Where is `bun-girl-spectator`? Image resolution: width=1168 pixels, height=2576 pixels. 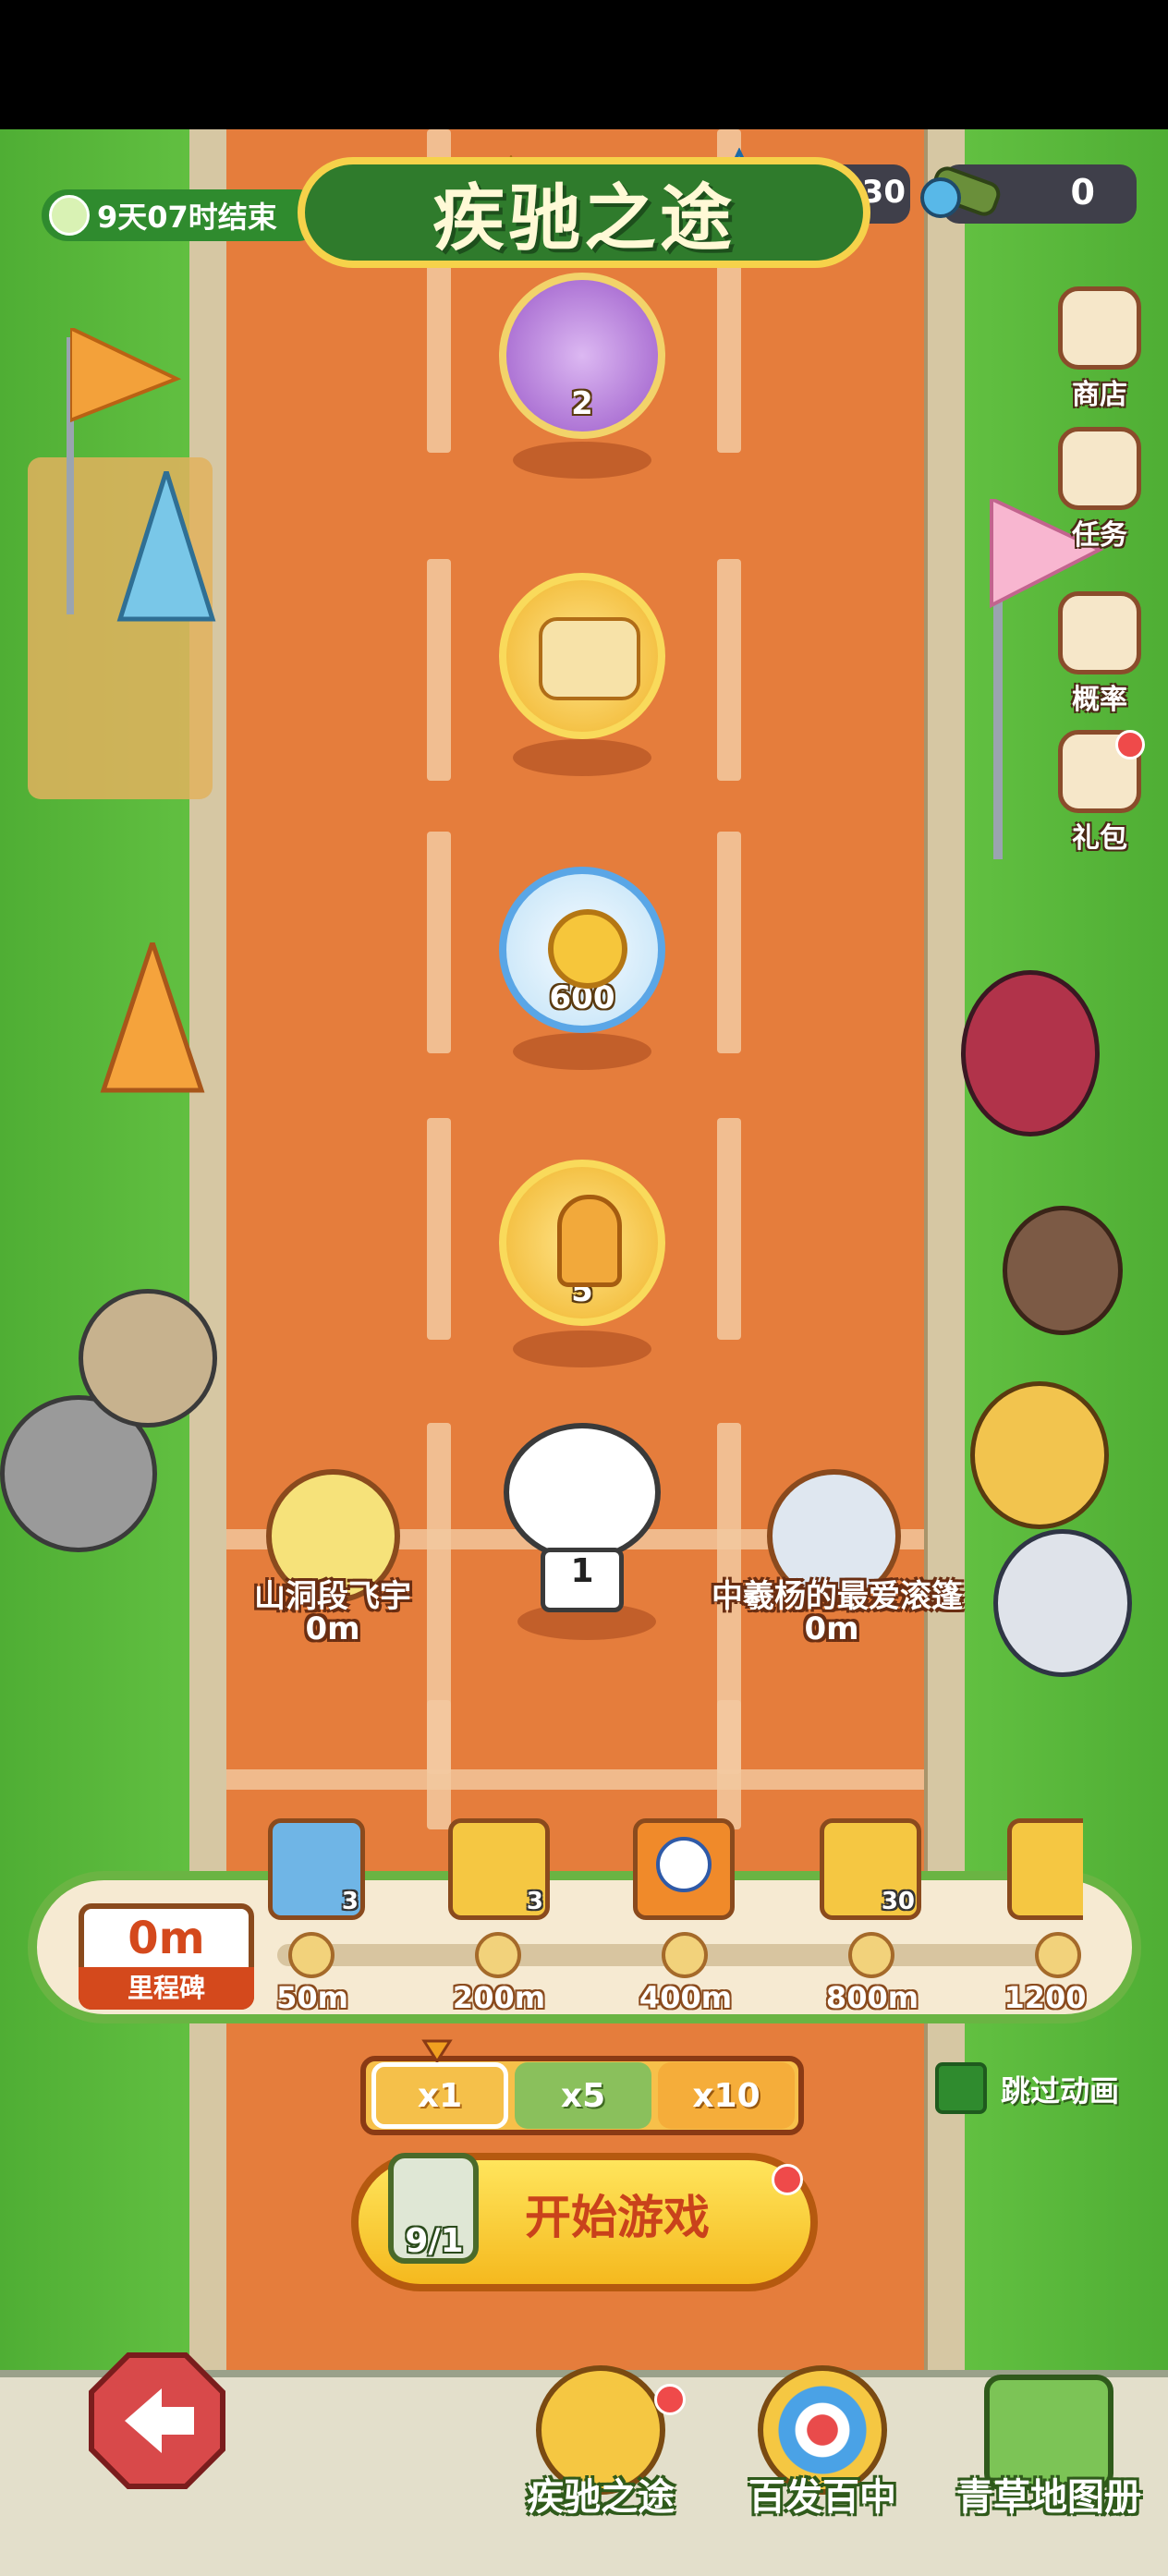
bun-girl-spectator is located at coordinates (1063, 1270).